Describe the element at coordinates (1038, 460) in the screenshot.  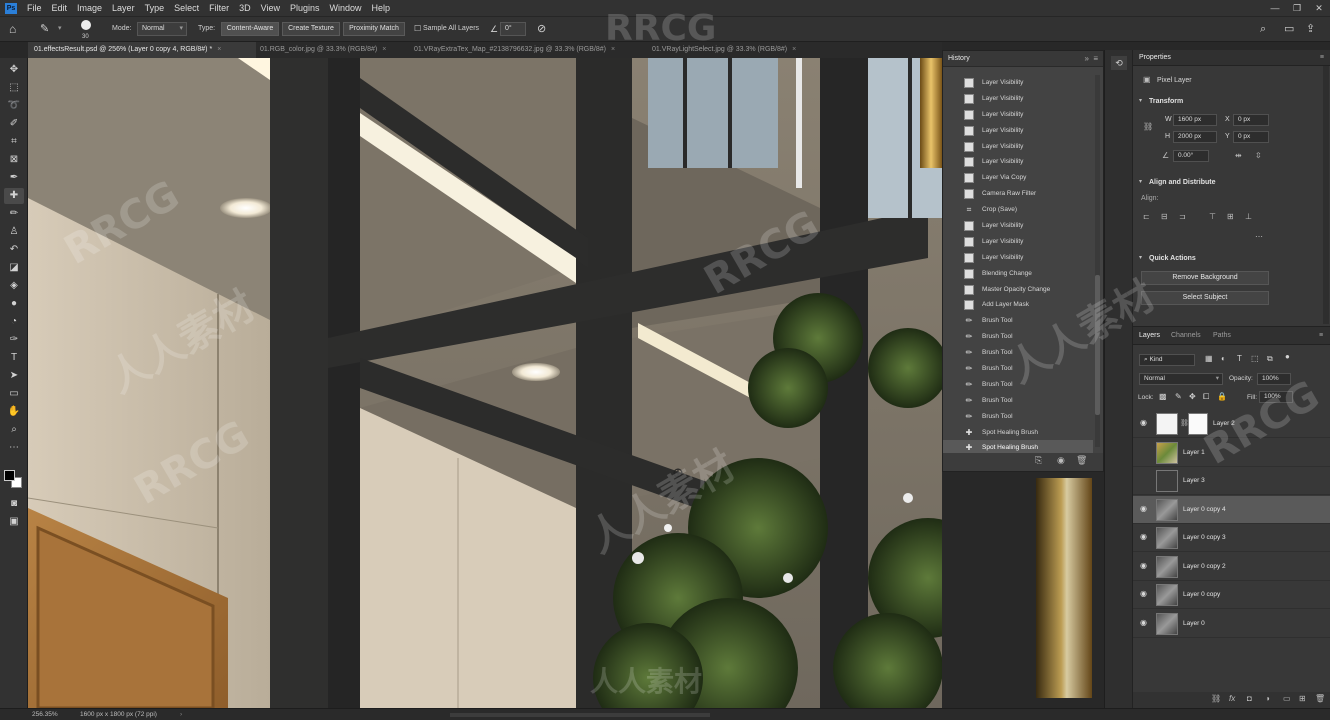
I see `new-document-from-state-icon: ⎘` at that location.